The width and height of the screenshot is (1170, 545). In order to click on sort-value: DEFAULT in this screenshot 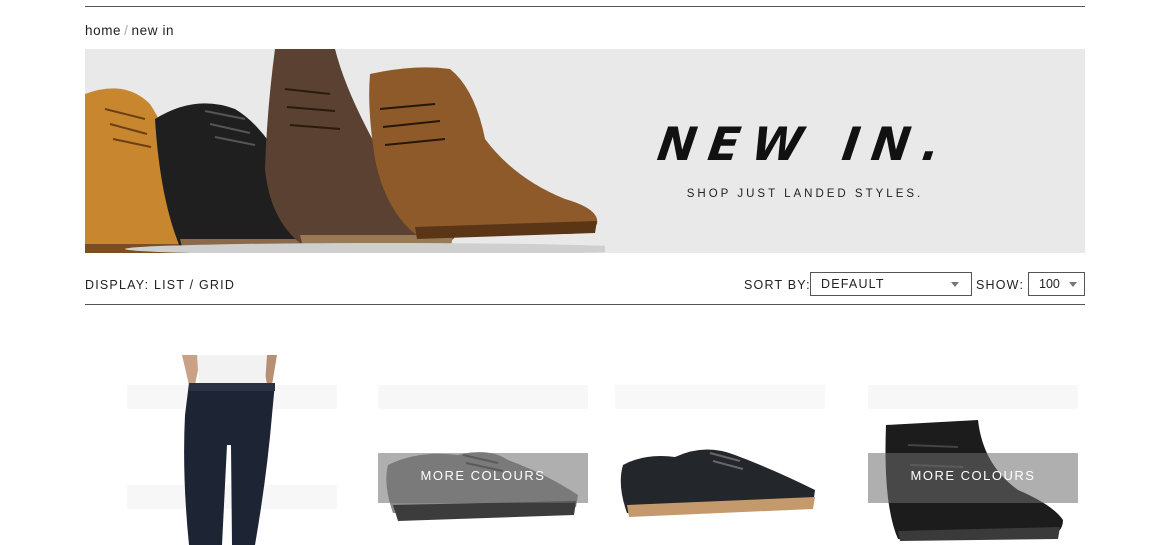, I will do `click(853, 284)`.